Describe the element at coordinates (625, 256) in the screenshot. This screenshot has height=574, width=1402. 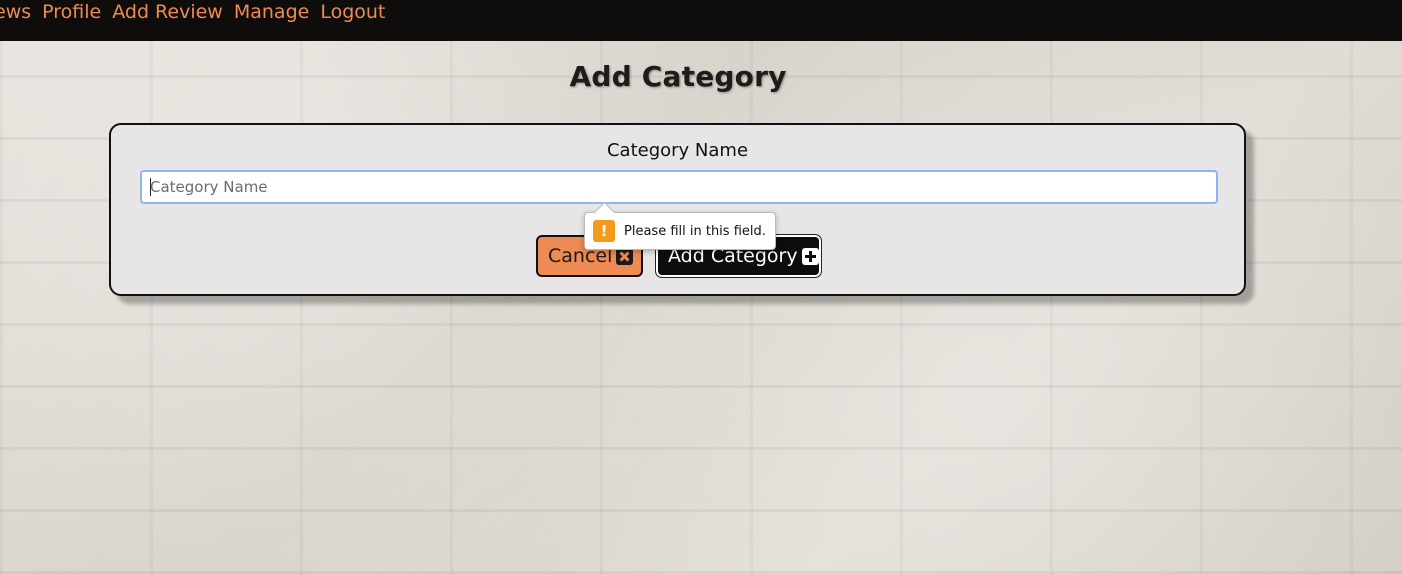
I see `close-icon` at that location.